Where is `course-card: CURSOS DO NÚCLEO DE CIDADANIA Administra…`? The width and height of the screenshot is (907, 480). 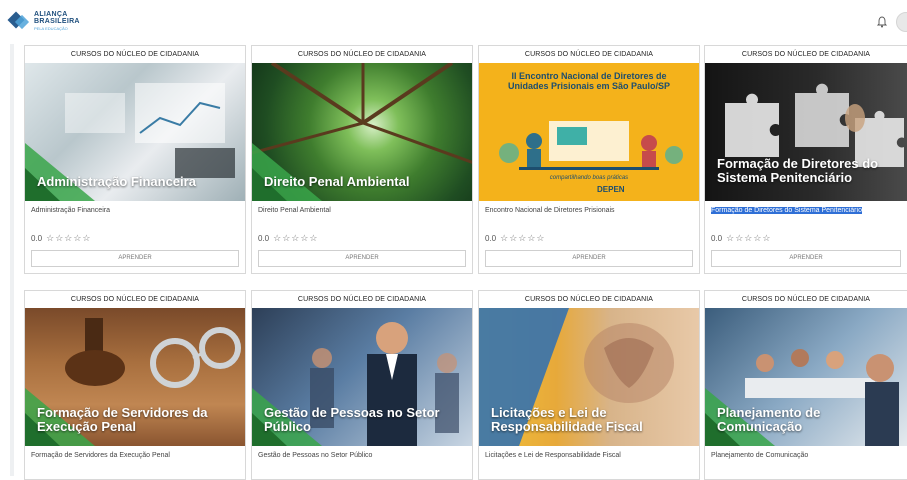 course-card: CURSOS DO NÚCLEO DE CIDADANIA Administra… is located at coordinates (135, 159).